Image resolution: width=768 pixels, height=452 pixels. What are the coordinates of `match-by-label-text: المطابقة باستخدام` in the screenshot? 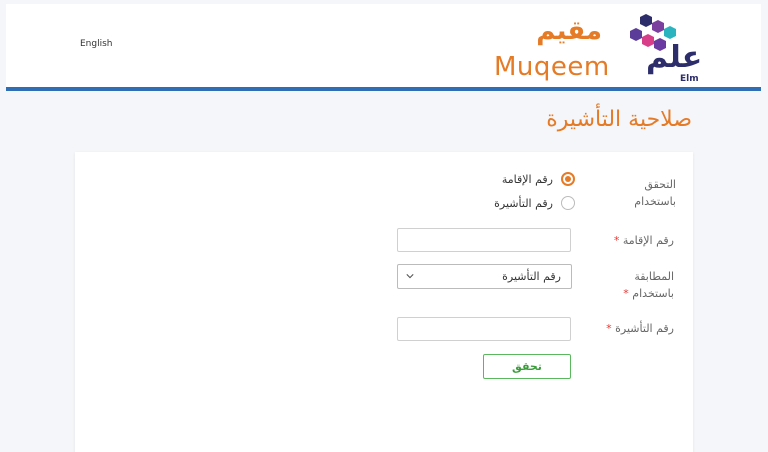 It's located at (653, 285).